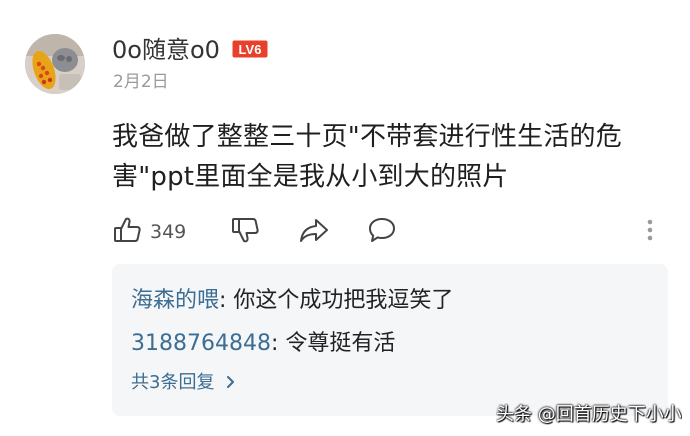 Image resolution: width=690 pixels, height=436 pixels. I want to click on reply-item: 海森的喂: 你这个成功把我逗笑了, so click(292, 301).